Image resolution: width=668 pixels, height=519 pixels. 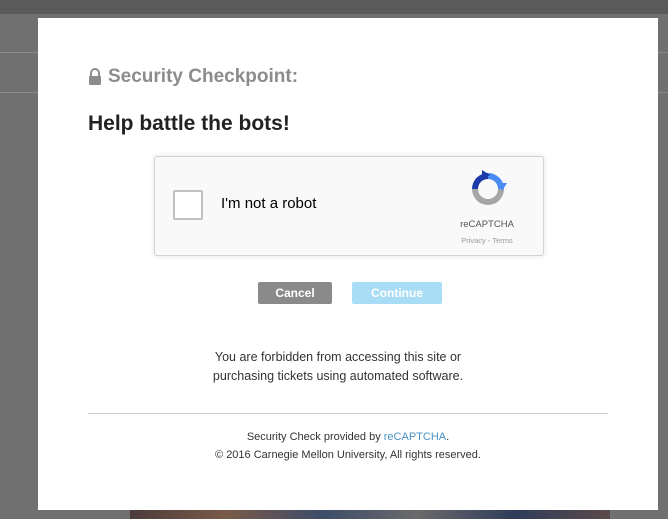 What do you see at coordinates (295, 293) in the screenshot?
I see `cancel-button: Cancel` at bounding box center [295, 293].